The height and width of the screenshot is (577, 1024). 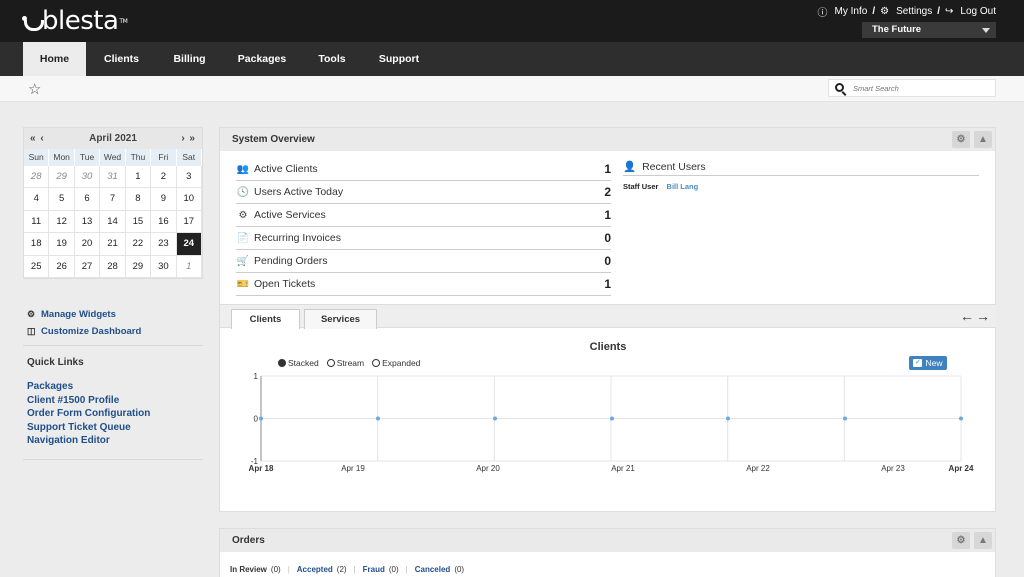 What do you see at coordinates (189, 222) in the screenshot?
I see `calendar-day: 17` at bounding box center [189, 222].